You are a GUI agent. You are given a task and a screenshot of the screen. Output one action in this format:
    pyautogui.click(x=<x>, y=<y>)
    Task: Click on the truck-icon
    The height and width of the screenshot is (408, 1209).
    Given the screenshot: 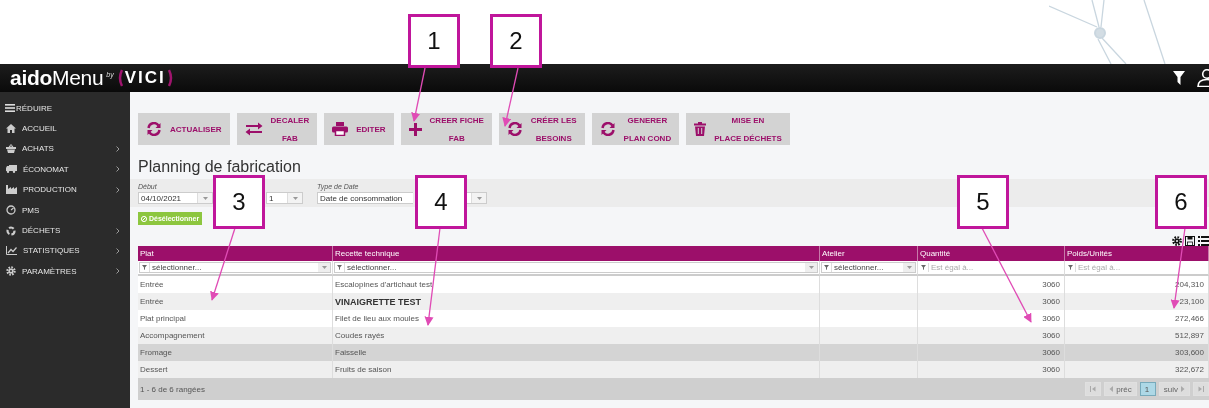 What is the action you would take?
    pyautogui.click(x=11, y=169)
    